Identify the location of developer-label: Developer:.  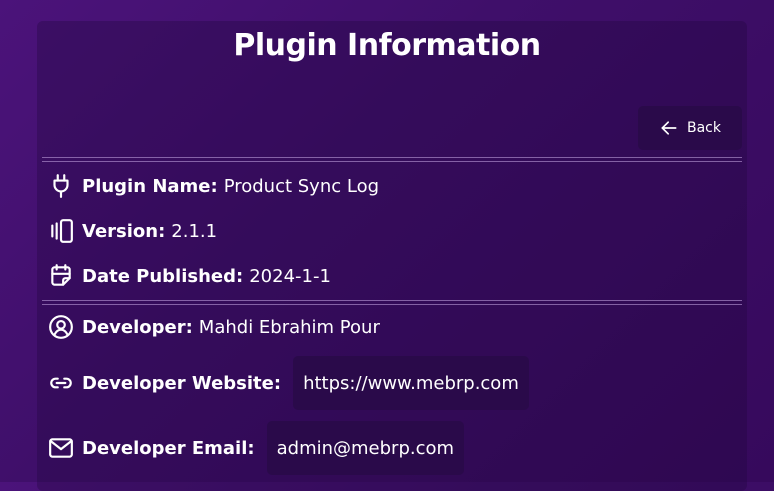
(137, 327).